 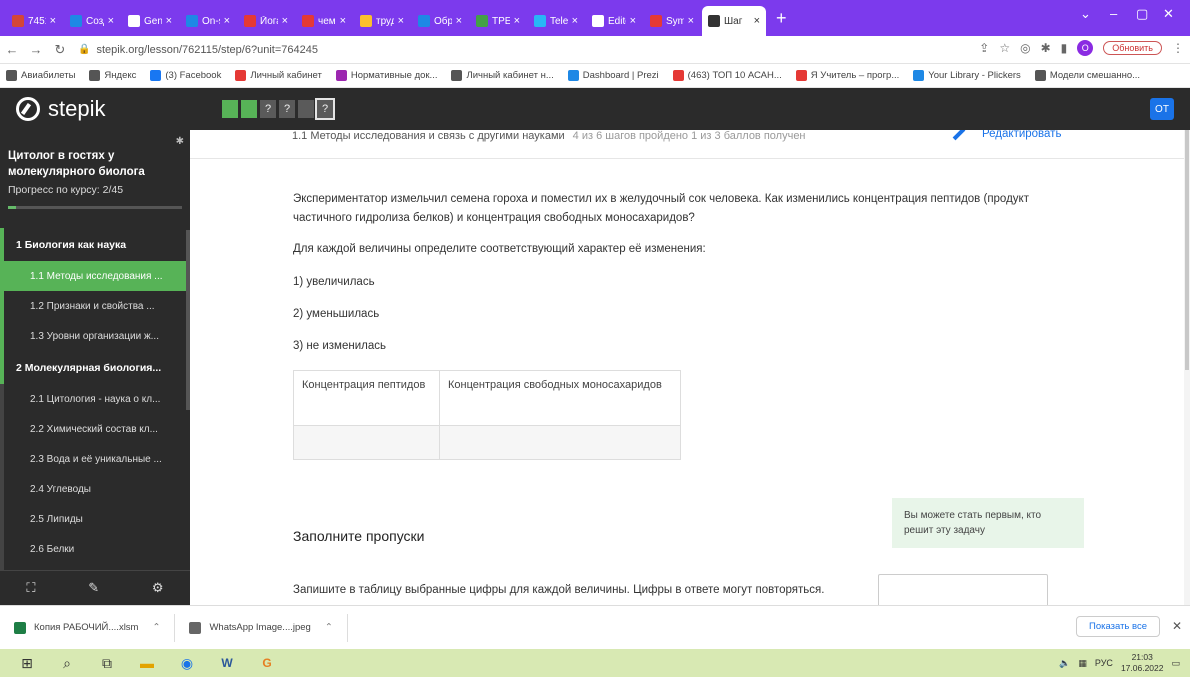 I want to click on windows-start-icon: ⊞, so click(x=27, y=663).